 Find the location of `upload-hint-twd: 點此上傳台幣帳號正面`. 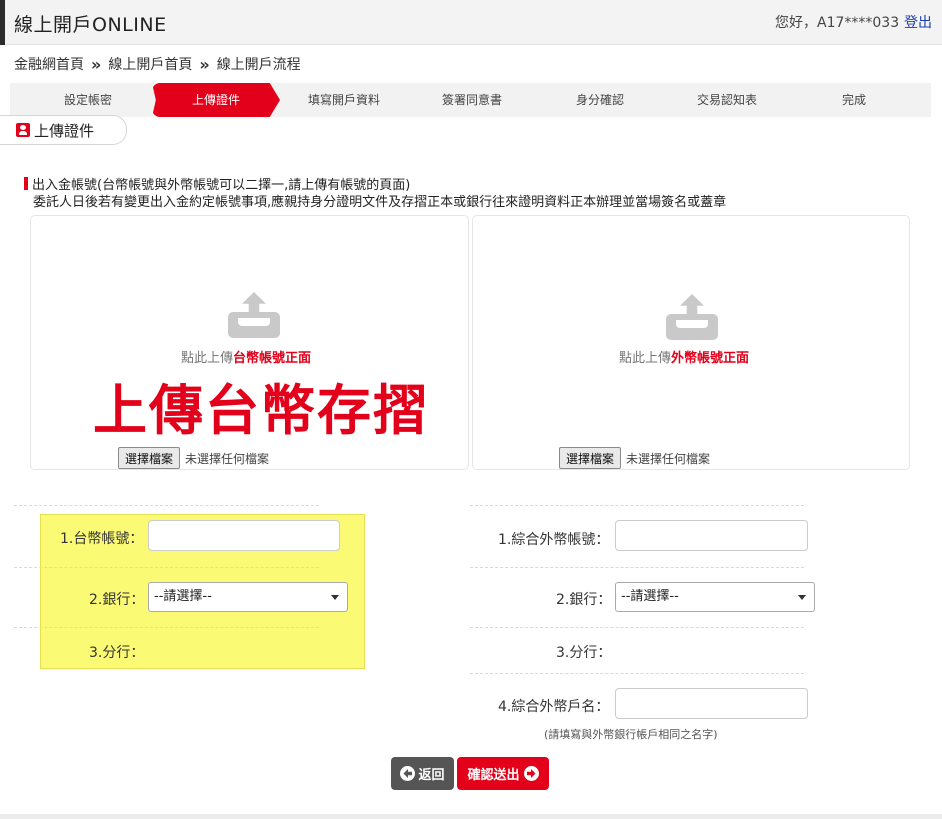

upload-hint-twd: 點此上傳台幣帳號正面 is located at coordinates (246, 356).